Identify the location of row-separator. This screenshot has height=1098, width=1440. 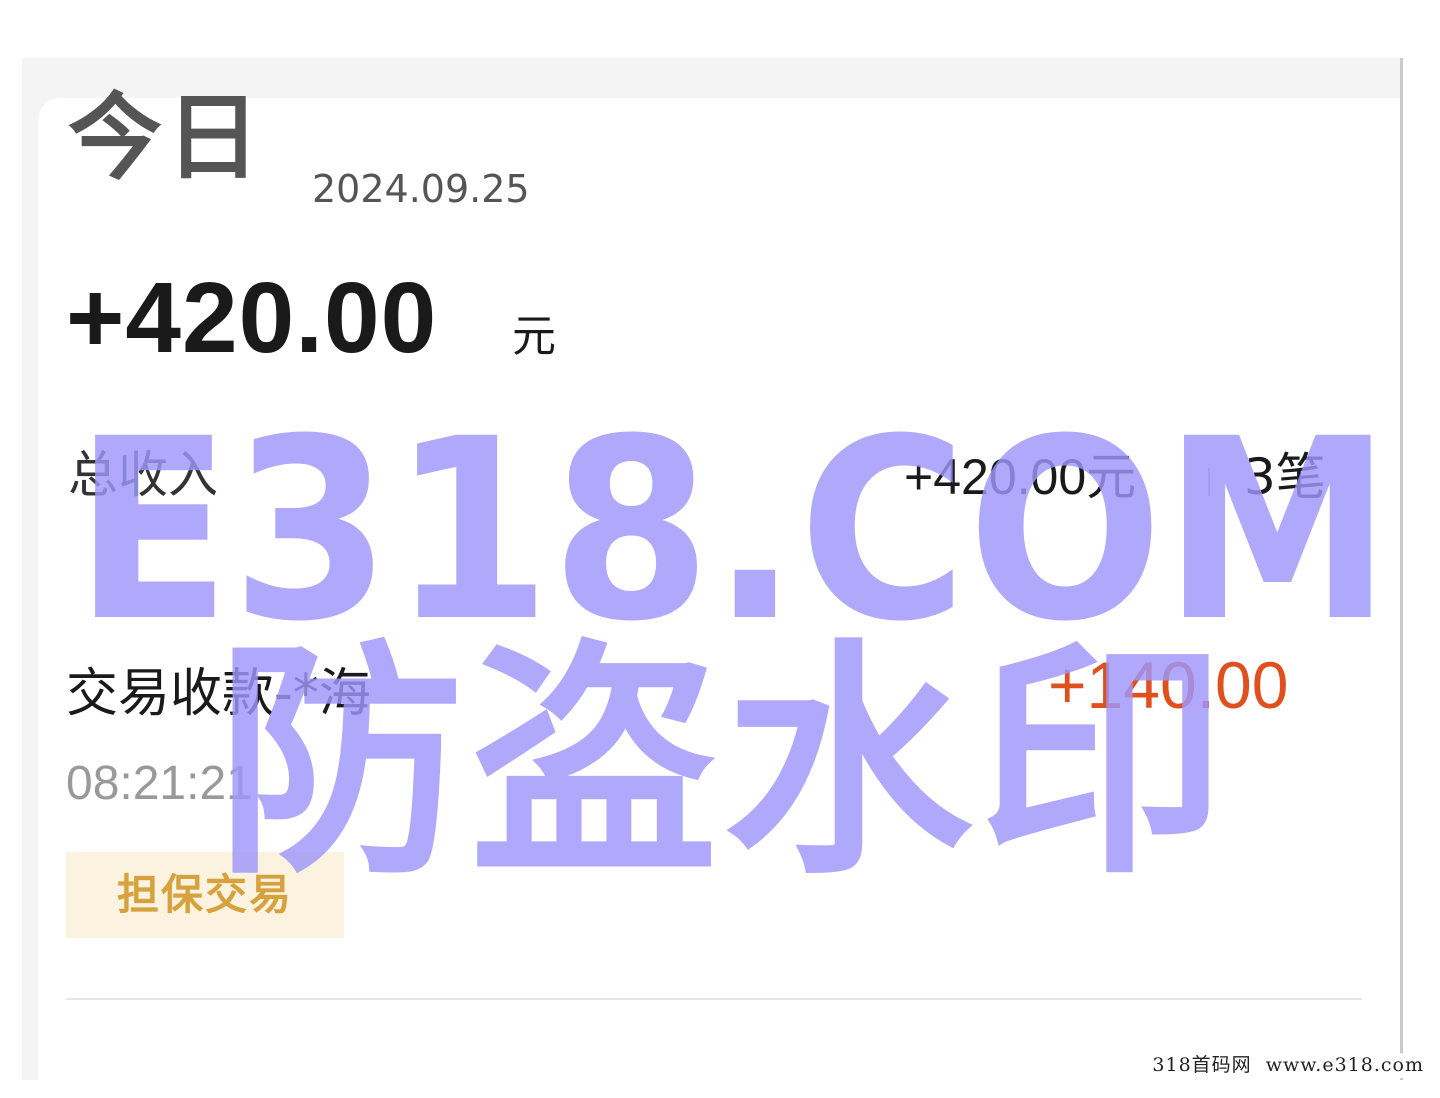
(714, 999).